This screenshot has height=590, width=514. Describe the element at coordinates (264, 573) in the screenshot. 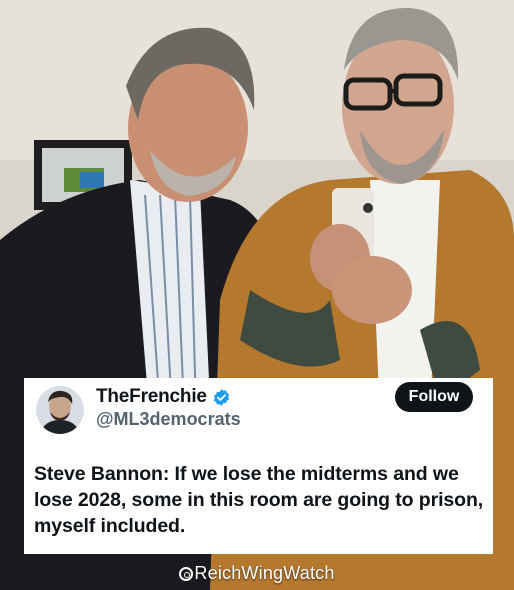

I see `watermark-text: ReichWingWatch` at that location.